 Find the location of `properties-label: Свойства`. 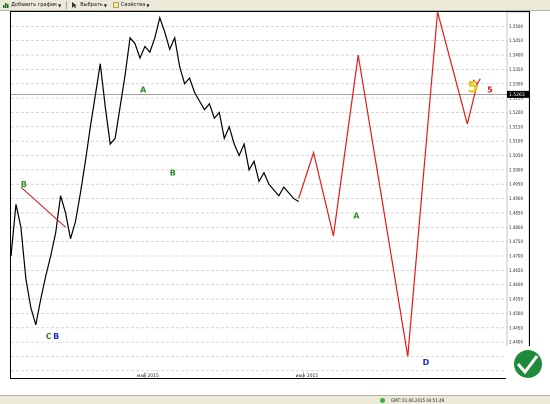

properties-label: Свойства is located at coordinates (133, 5).